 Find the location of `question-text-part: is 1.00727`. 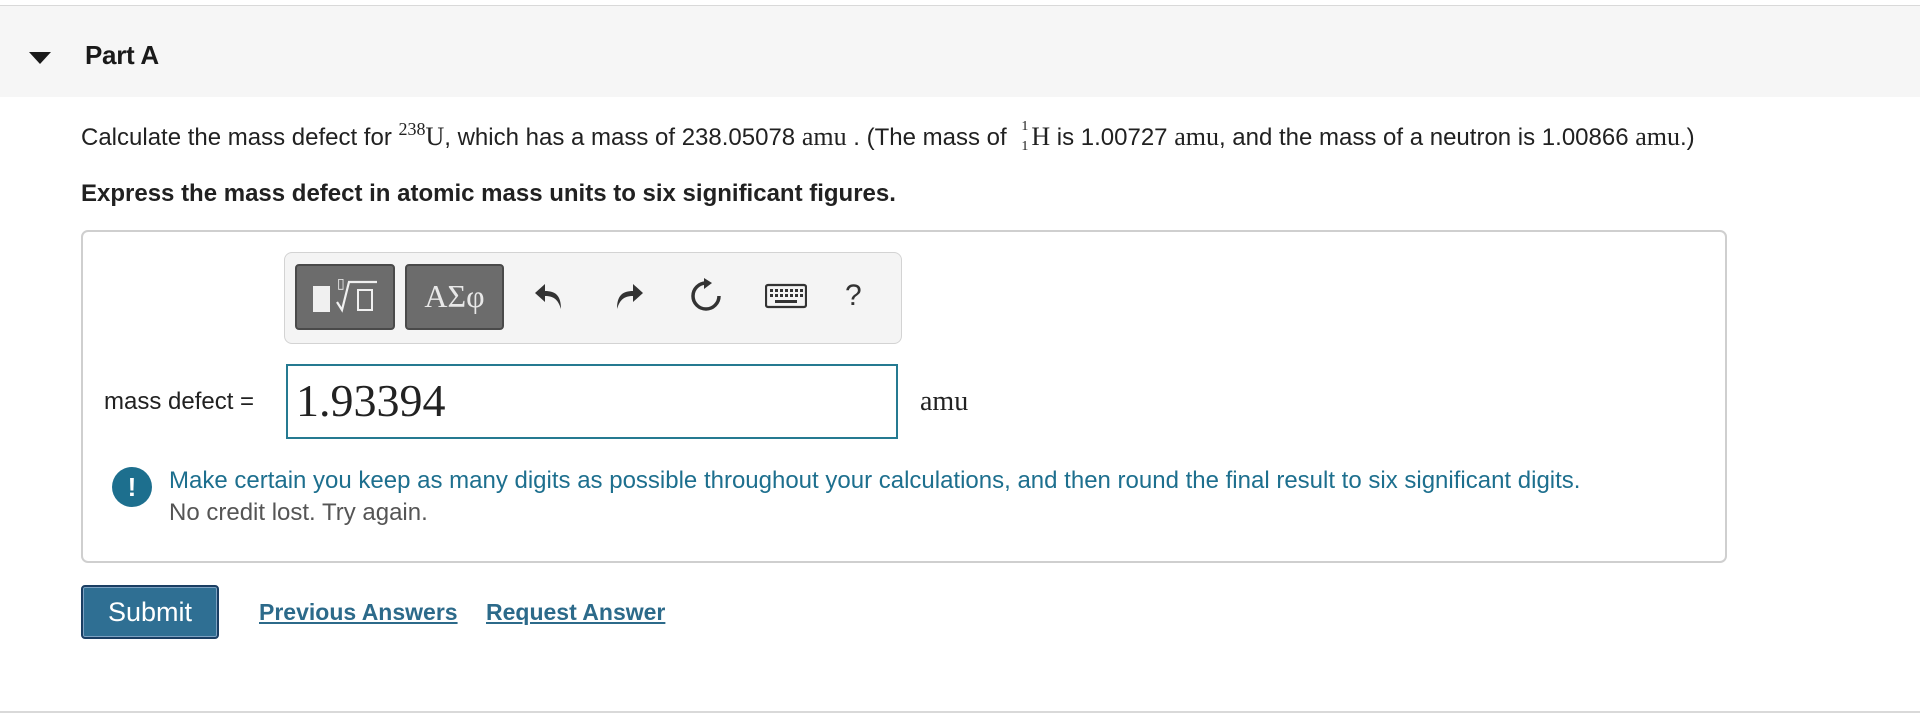

question-text-part: is 1.00727 is located at coordinates (1112, 137).